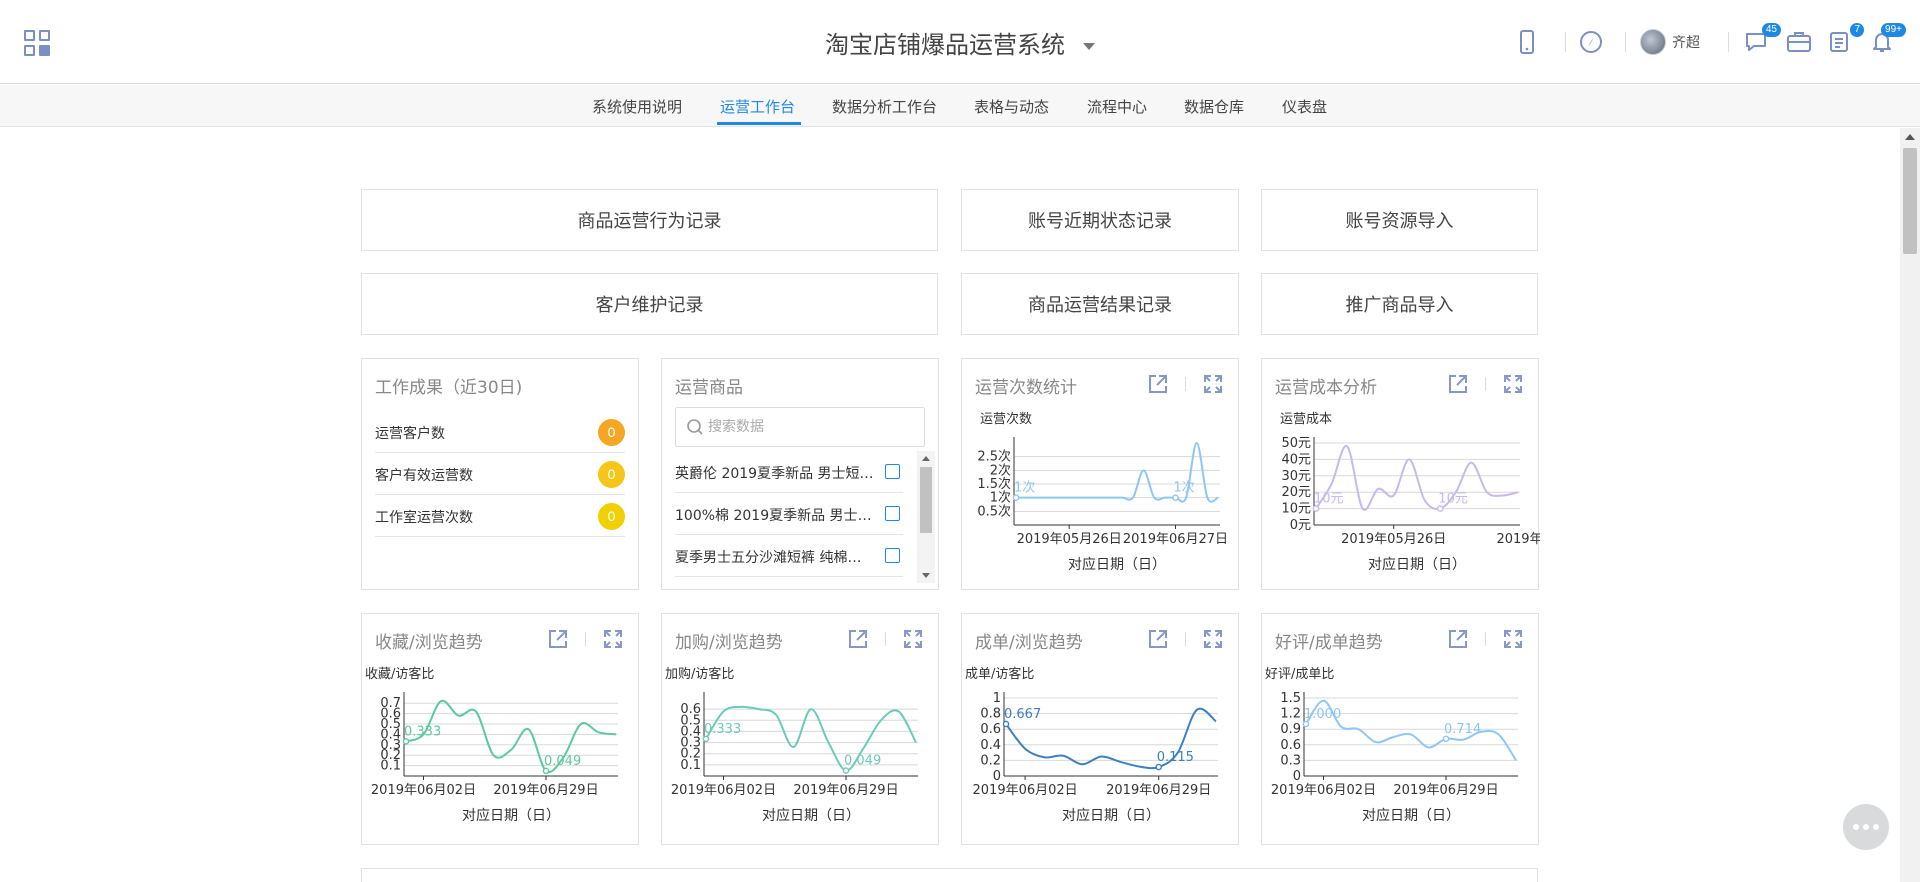  Describe the element at coordinates (1304, 106) in the screenshot. I see `tab-dashboard: 仪表盘` at that location.